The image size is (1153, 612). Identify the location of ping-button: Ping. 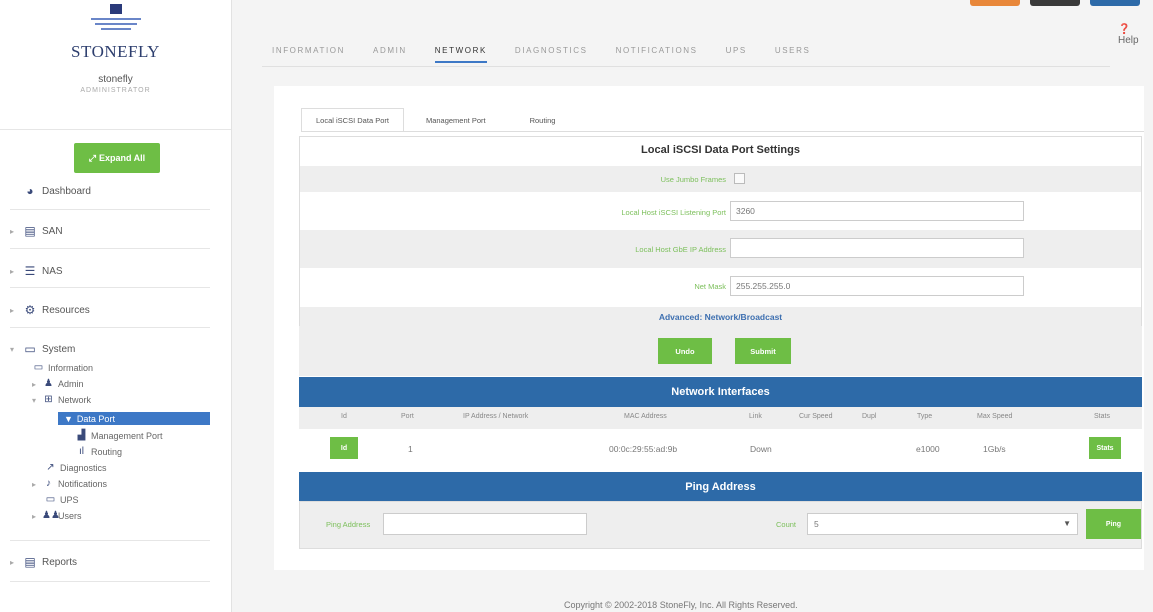
(1113, 524).